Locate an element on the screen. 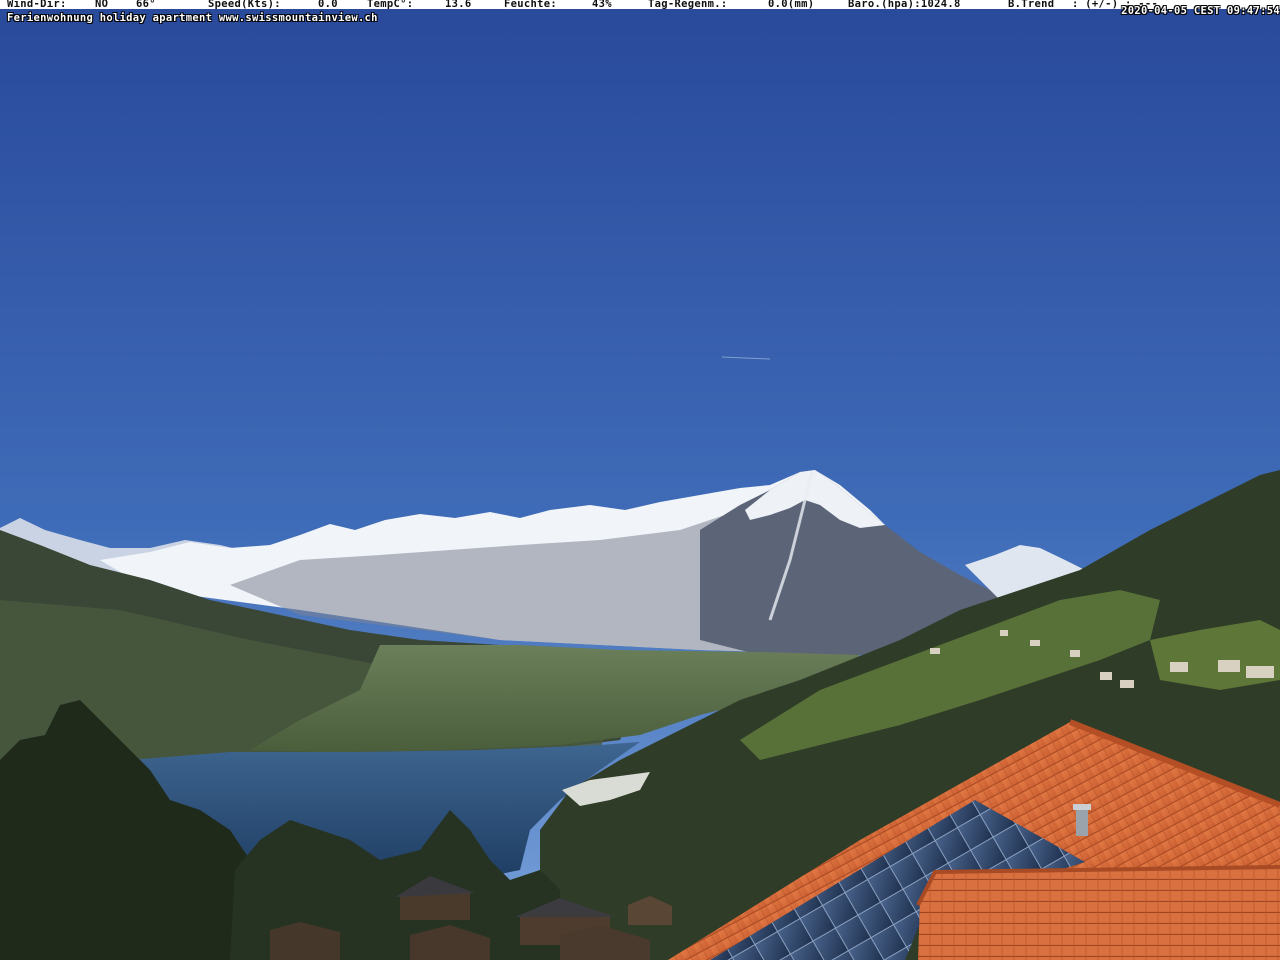 This screenshot has height=960, width=1280. baro-label: Baro.(hpa):1024.8 is located at coordinates (904, 5).